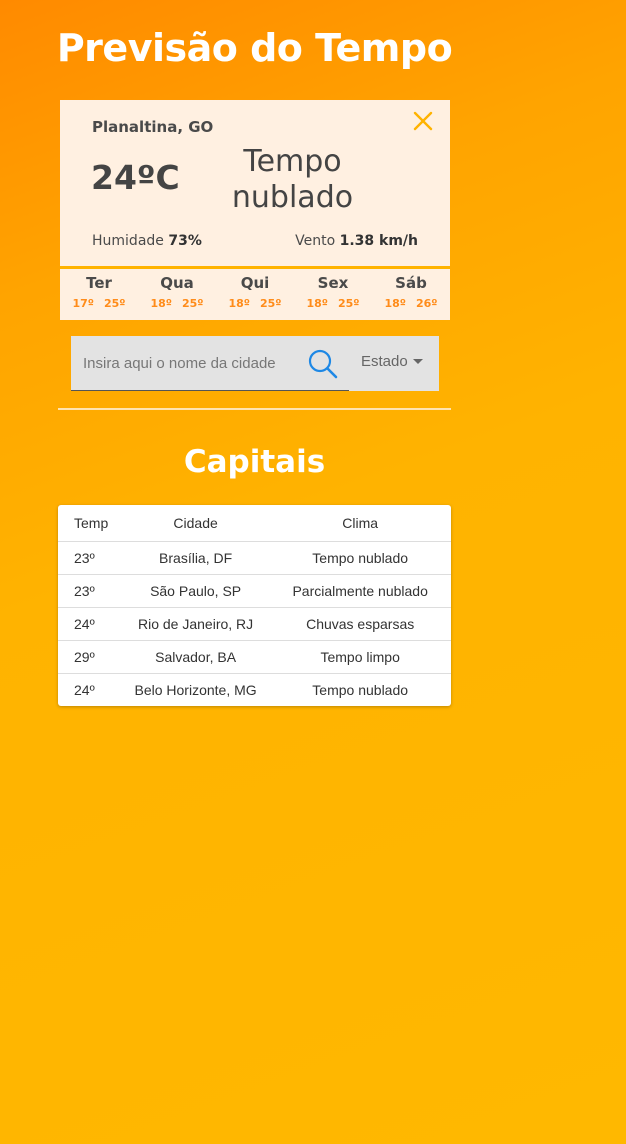 This screenshot has height=1144, width=626. Describe the element at coordinates (153, 127) in the screenshot. I see `city-name: Planaltina, GO` at that location.